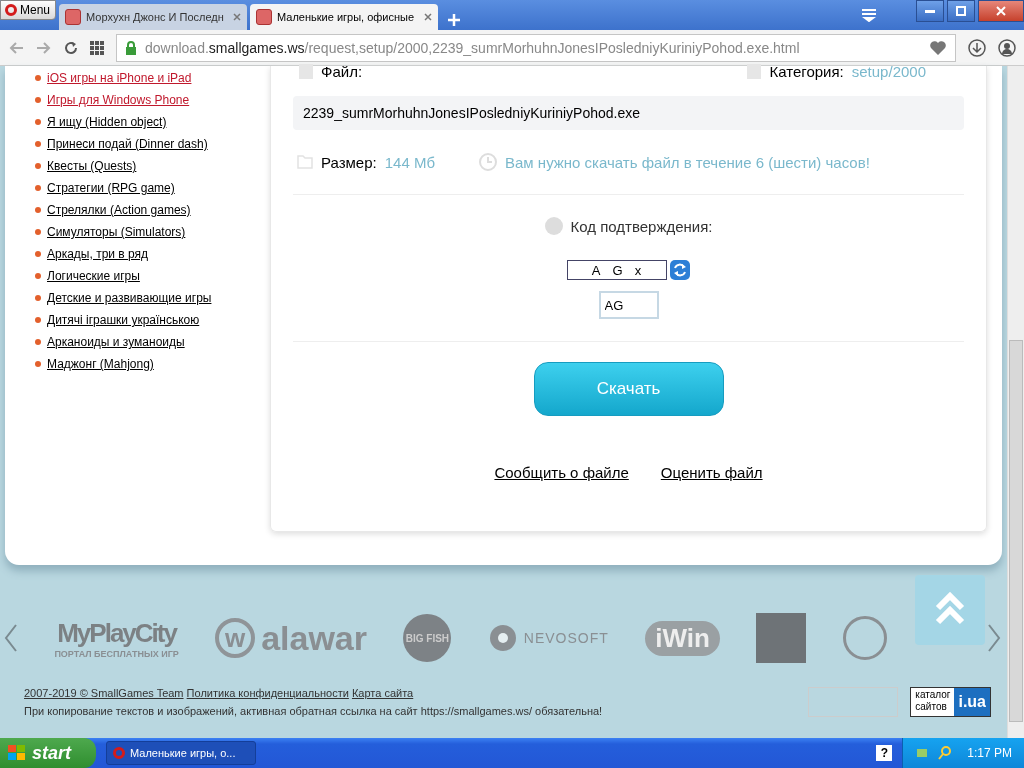 The width and height of the screenshot is (1024, 768). Describe the element at coordinates (869, 15) in the screenshot. I see `tab-list-icon` at that location.